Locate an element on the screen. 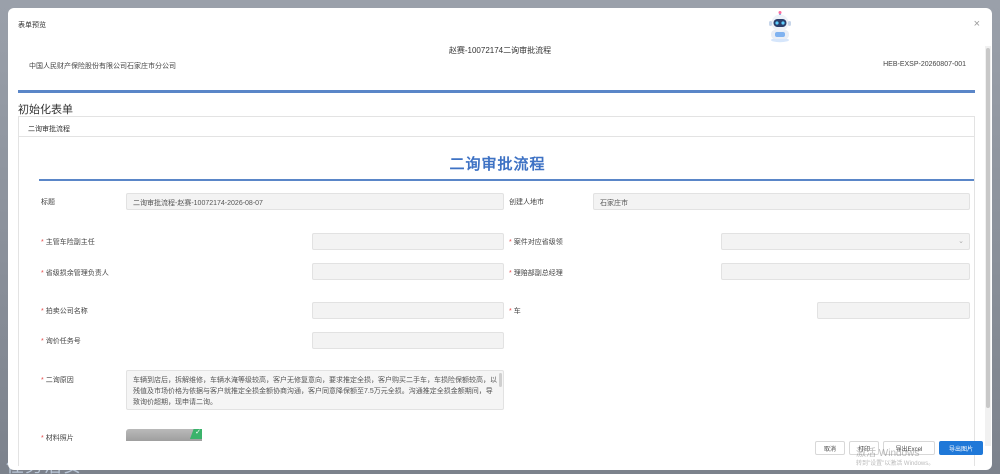 The image size is (1000, 474). document-title: 赵赛-10072174二询审批流程 is located at coordinates (500, 50).